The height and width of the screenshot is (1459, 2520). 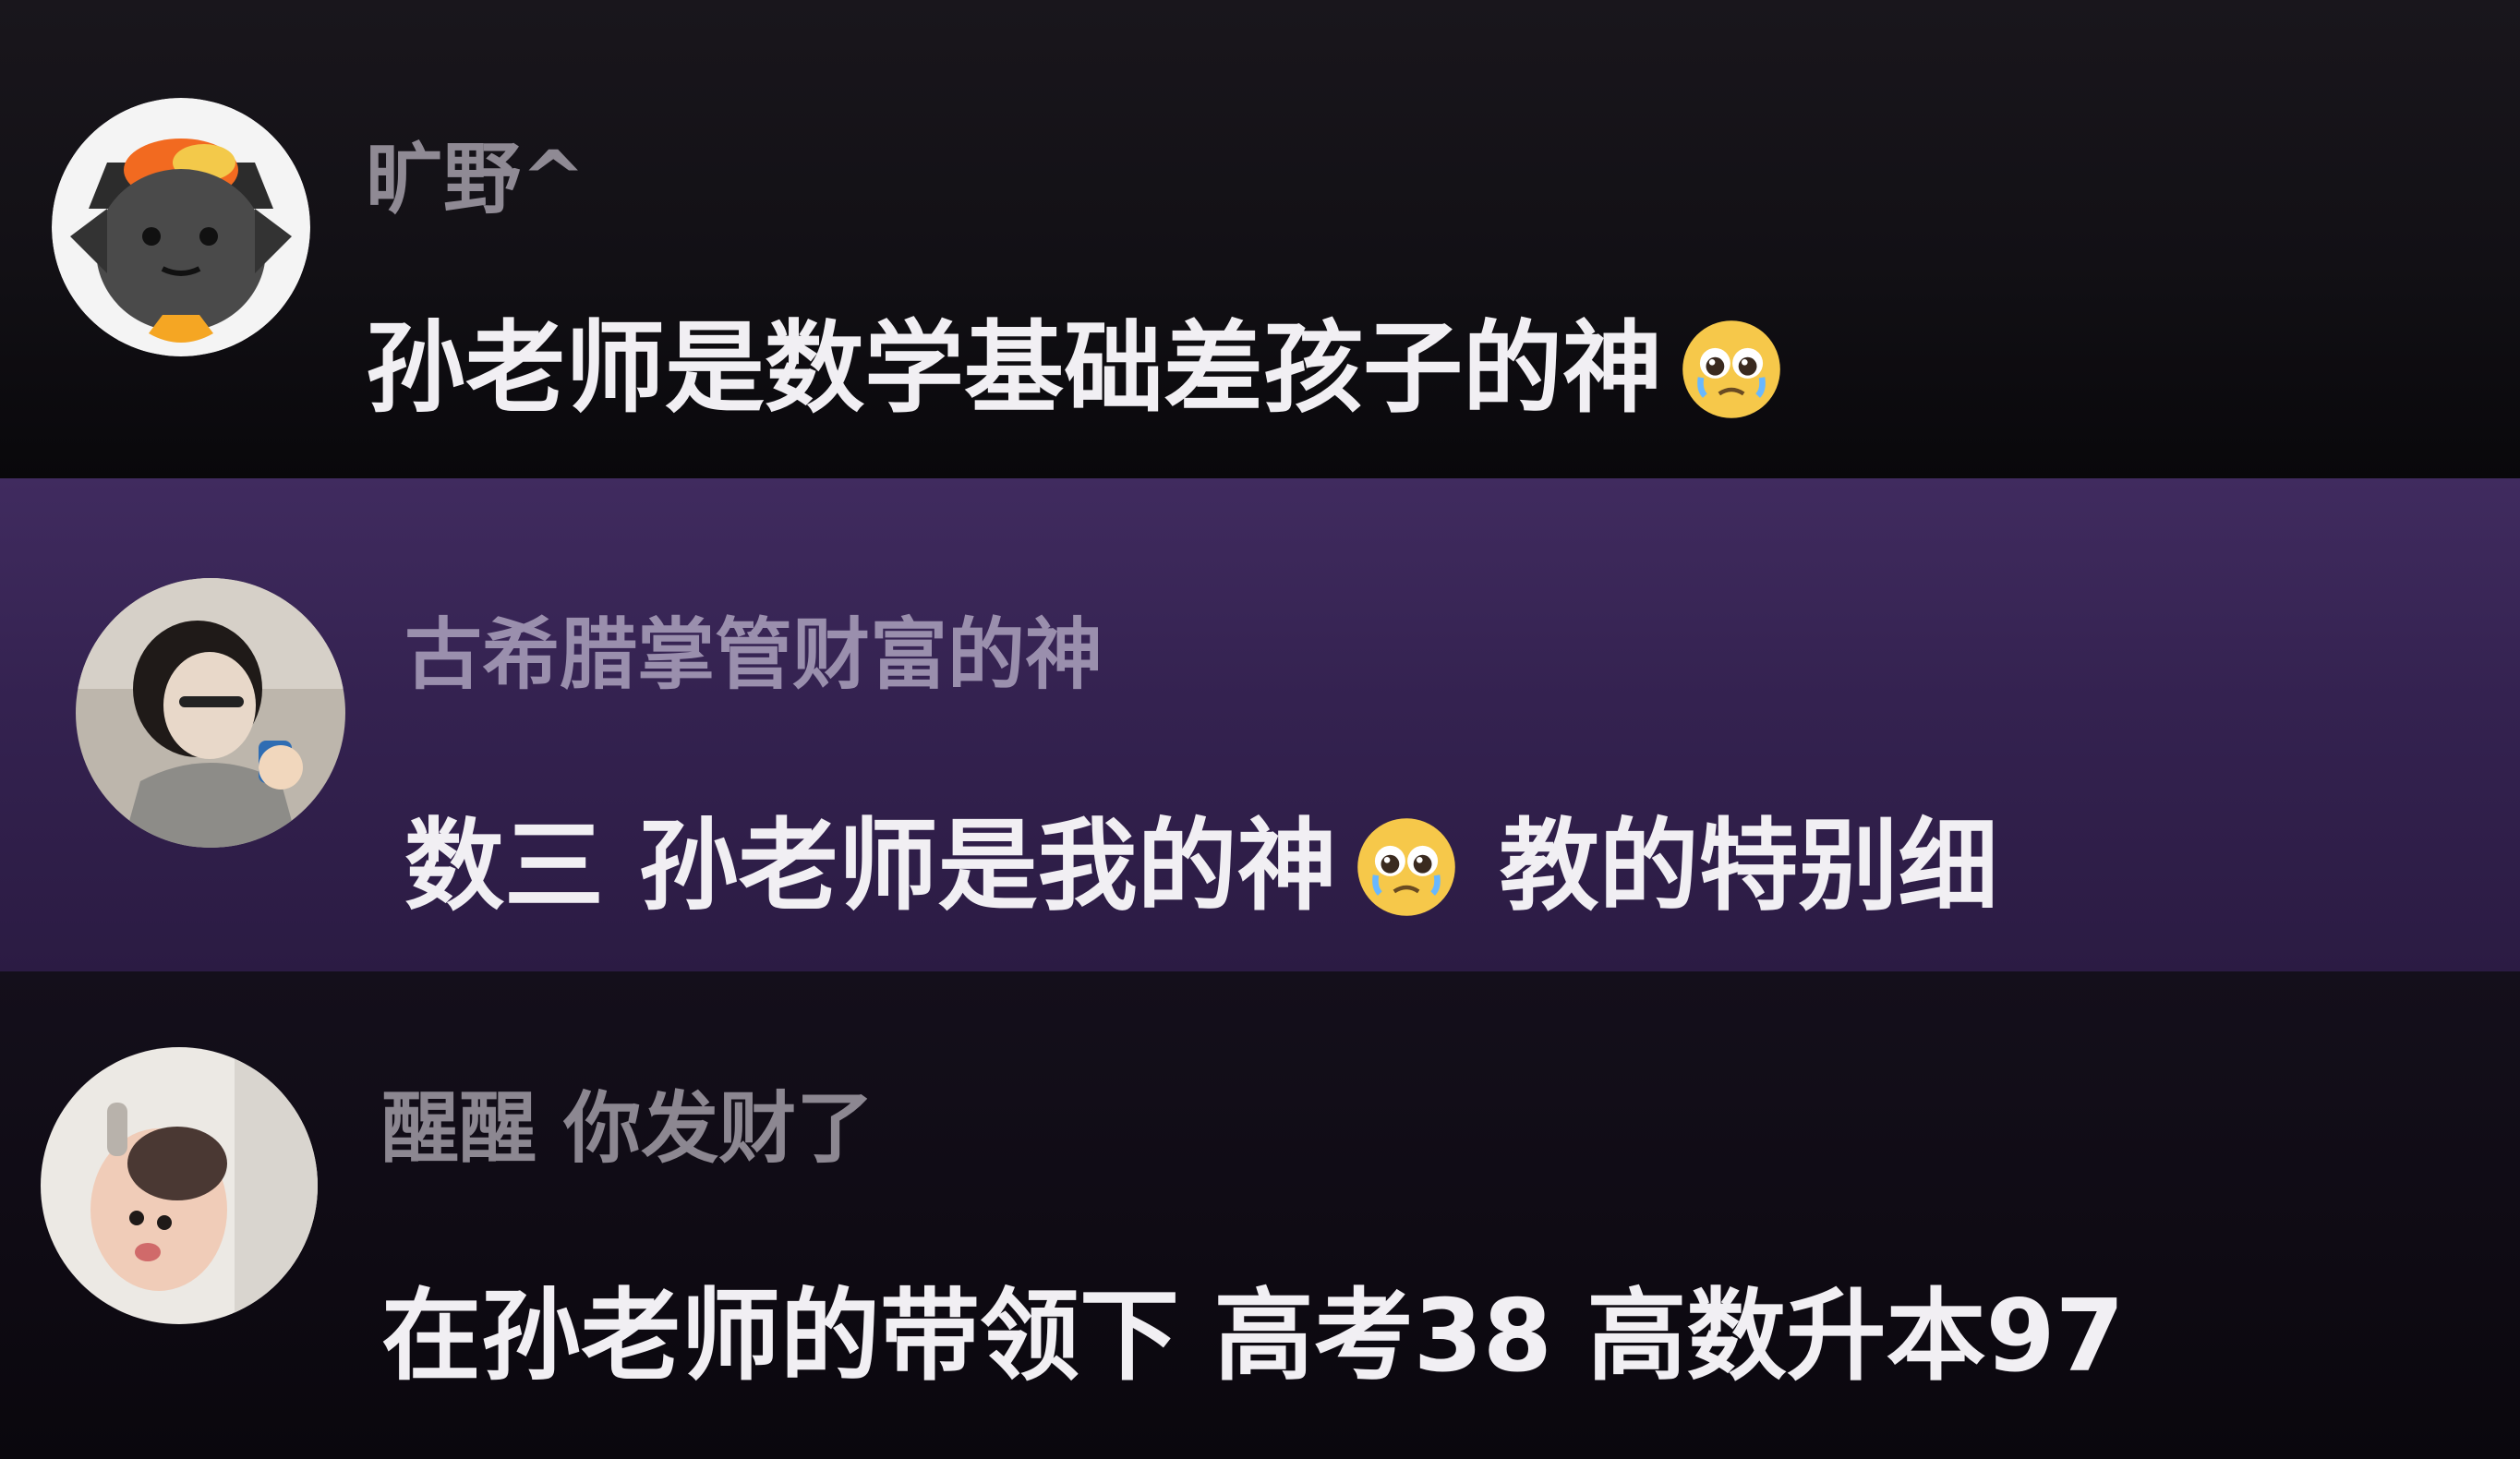 I want to click on comment-text-part-1: 数三 孙老师是我的神, so click(x=870, y=867).